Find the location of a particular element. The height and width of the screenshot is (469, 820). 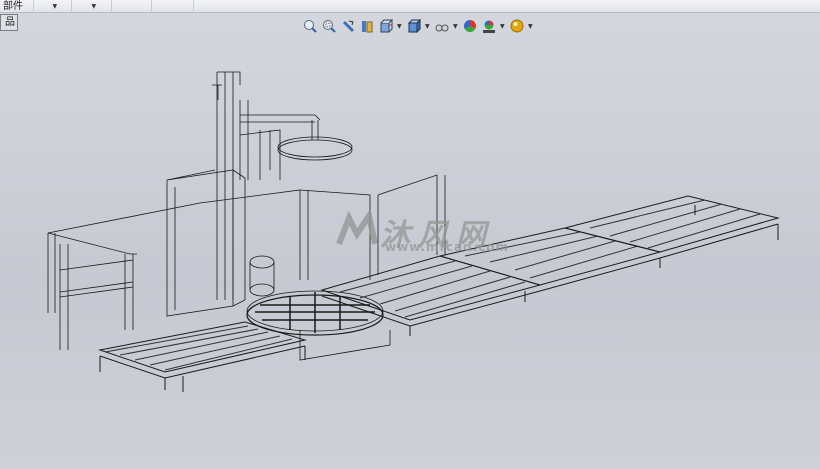

left-workbench is located at coordinates (124, 276).